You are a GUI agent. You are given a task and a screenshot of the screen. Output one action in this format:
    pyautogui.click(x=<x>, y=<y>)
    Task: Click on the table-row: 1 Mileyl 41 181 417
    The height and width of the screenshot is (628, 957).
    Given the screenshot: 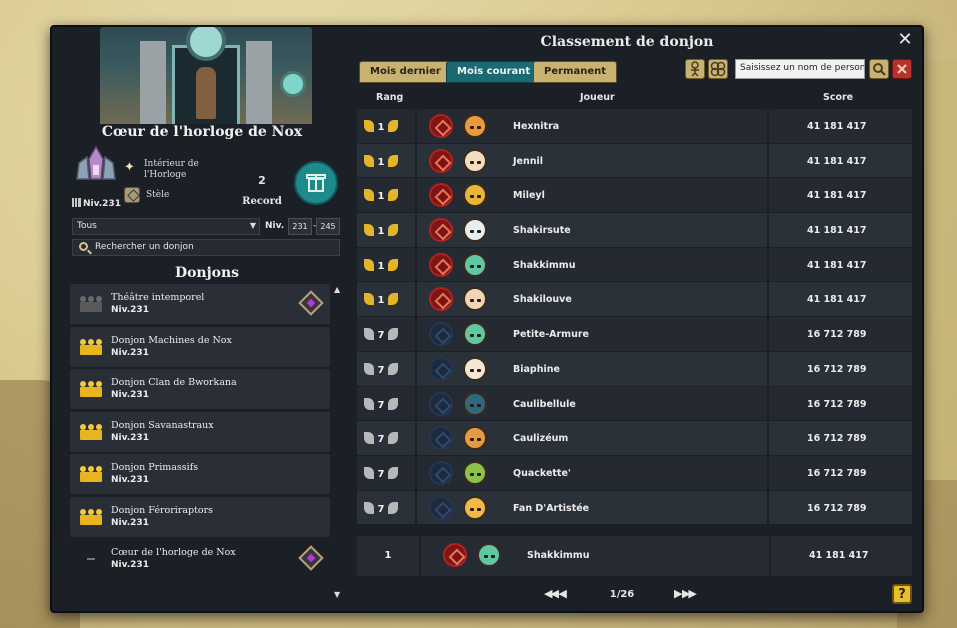 What is the action you would take?
    pyautogui.click(x=634, y=196)
    